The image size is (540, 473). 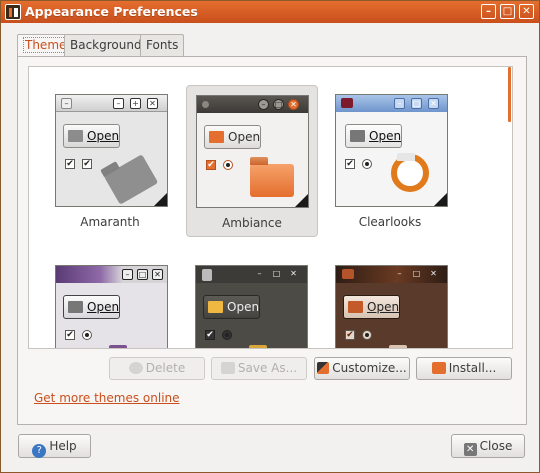 I want to click on delete-icon, so click(x=135, y=368).